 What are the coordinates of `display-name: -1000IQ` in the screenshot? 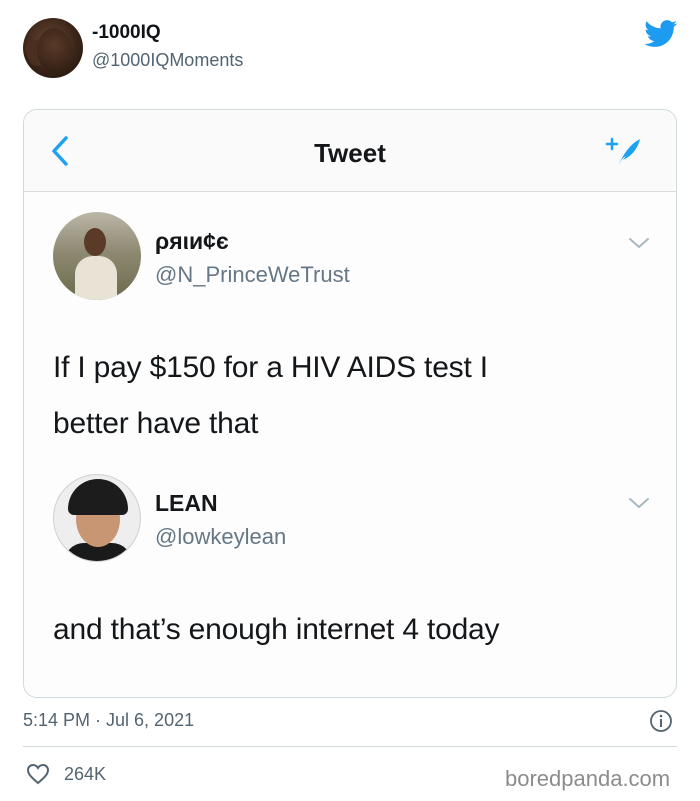 It's located at (126, 33).